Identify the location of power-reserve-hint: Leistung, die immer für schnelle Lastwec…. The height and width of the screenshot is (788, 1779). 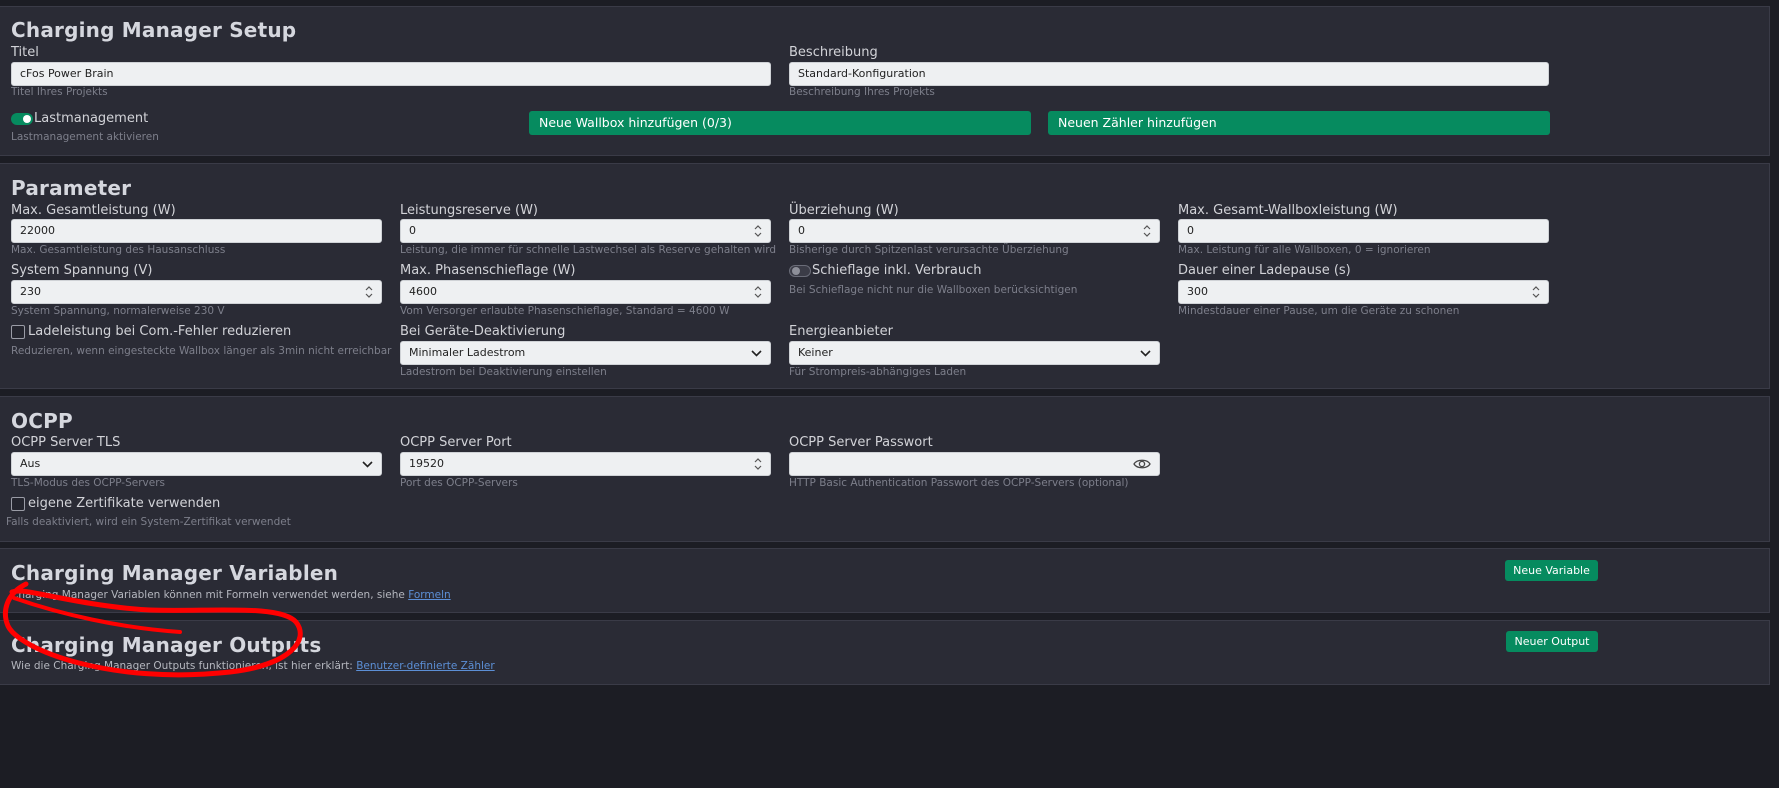
(588, 250).